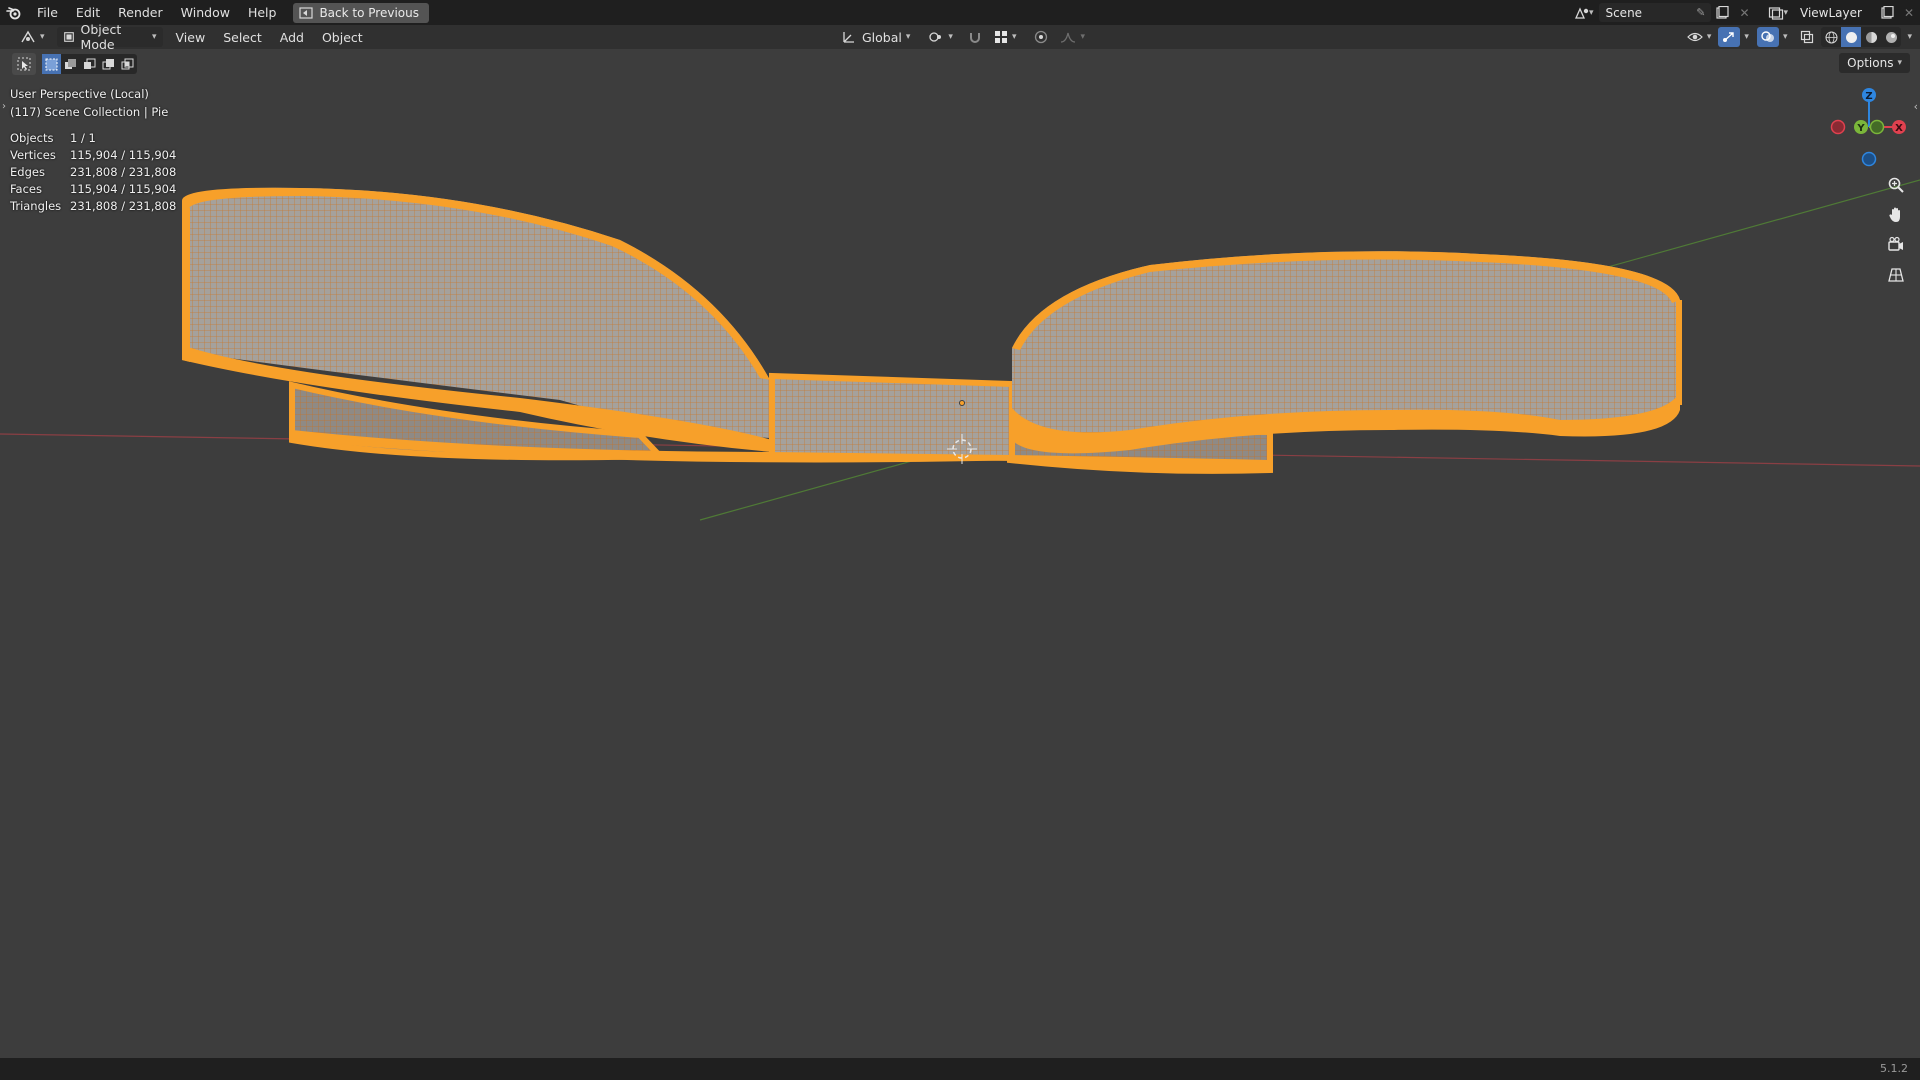 The image size is (1920, 1080). What do you see at coordinates (242, 37) in the screenshot?
I see `menu-select: Select` at bounding box center [242, 37].